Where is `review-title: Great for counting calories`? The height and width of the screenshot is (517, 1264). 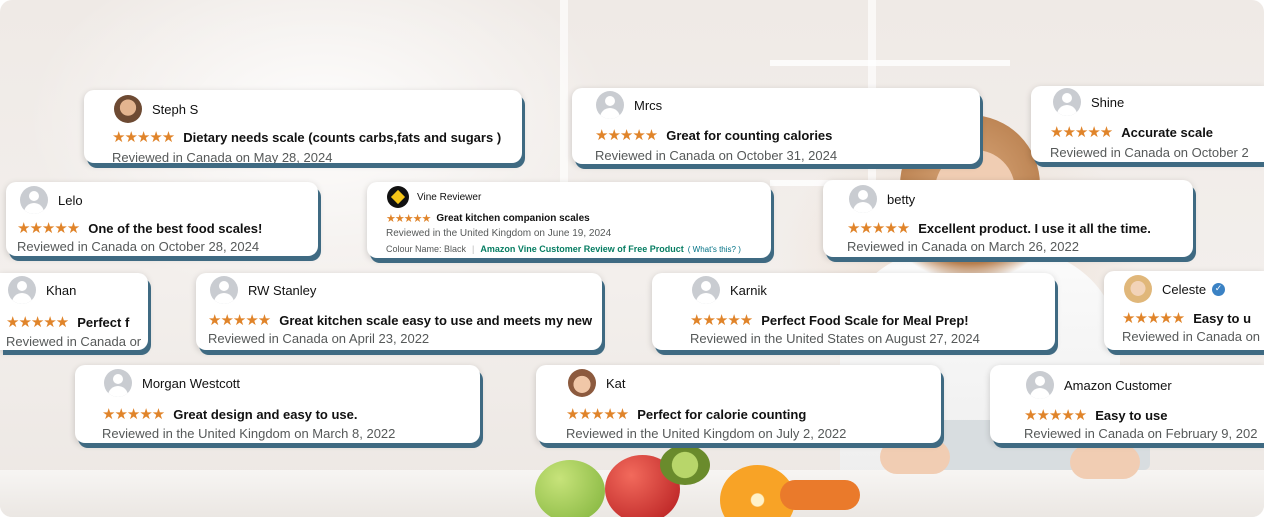
review-title: Great for counting calories is located at coordinates (749, 135).